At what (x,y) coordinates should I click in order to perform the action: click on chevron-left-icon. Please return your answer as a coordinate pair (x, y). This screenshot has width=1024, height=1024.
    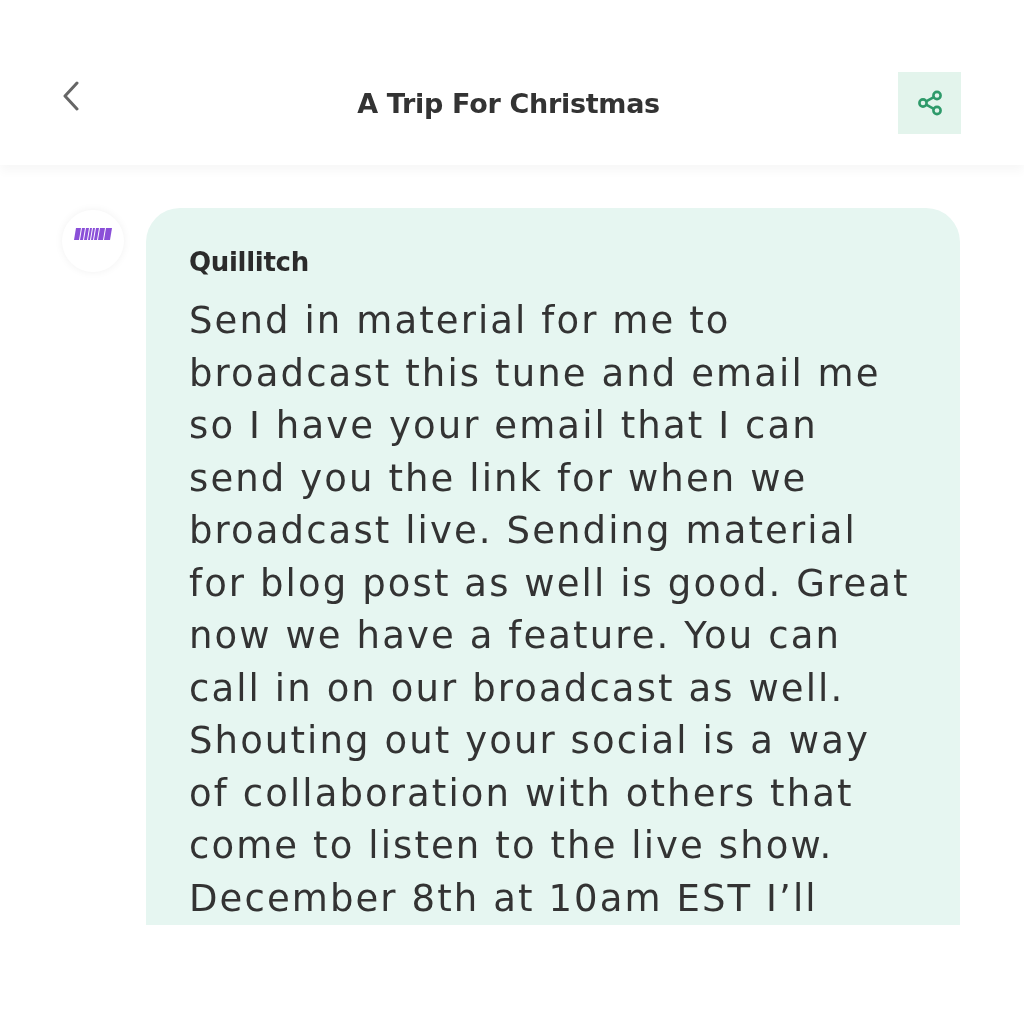
    Looking at the image, I should click on (71, 95).